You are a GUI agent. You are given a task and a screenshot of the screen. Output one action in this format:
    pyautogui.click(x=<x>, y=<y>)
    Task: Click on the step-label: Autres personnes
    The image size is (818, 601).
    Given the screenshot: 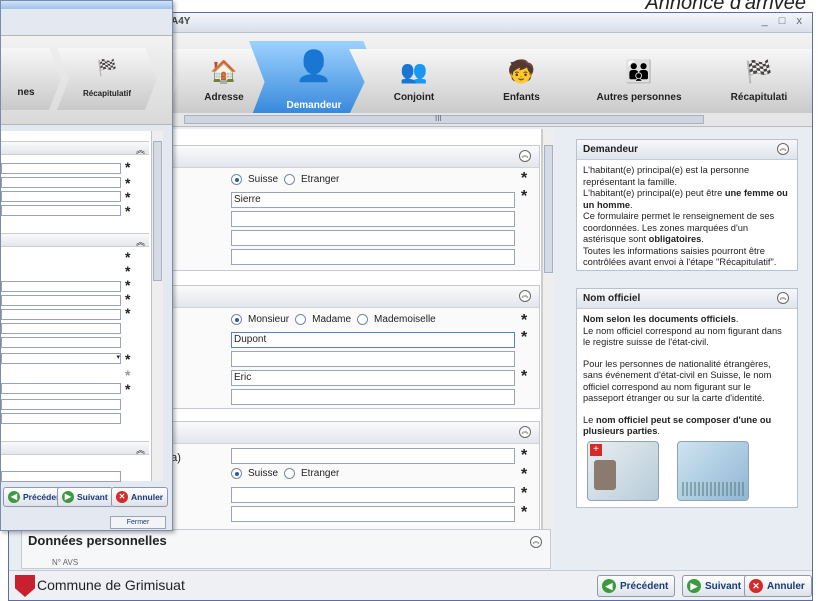 What is the action you would take?
    pyautogui.click(x=639, y=97)
    